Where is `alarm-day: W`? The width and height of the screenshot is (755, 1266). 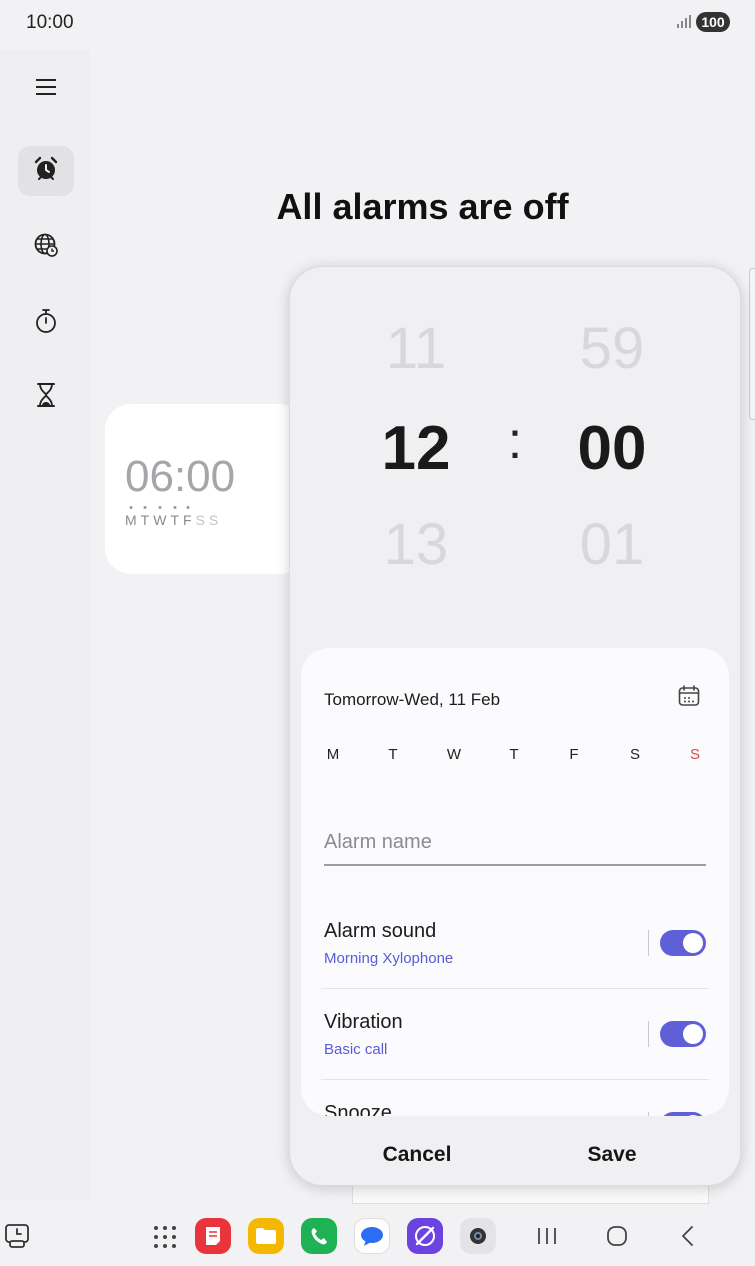
alarm-day: W is located at coordinates (160, 520).